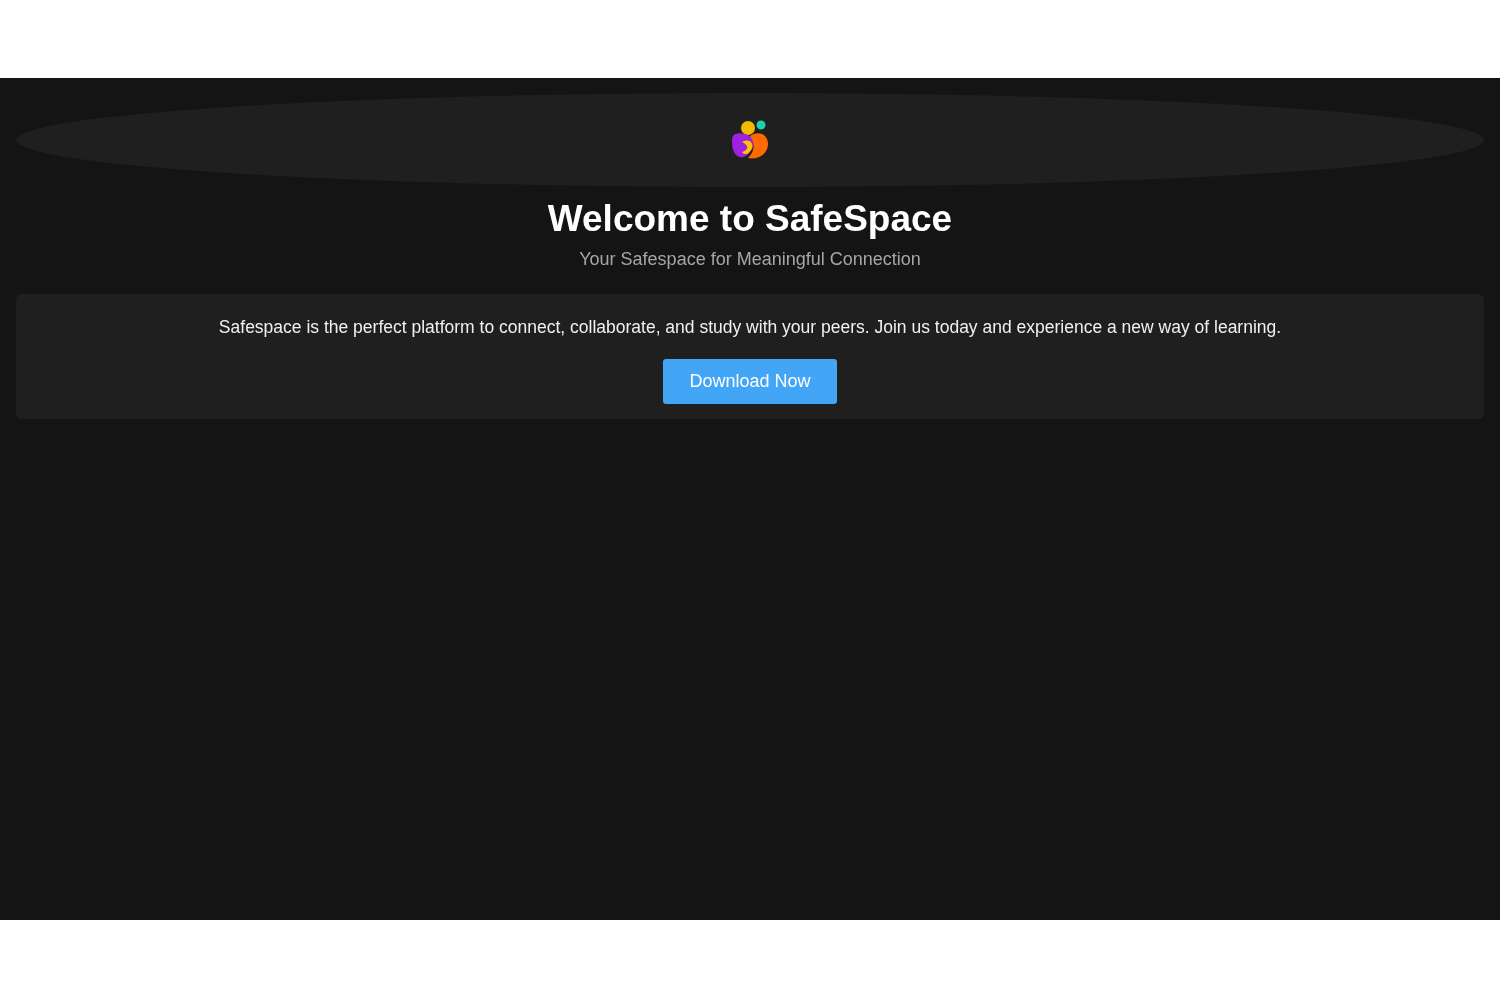 The height and width of the screenshot is (1000, 1500). What do you see at coordinates (750, 381) in the screenshot?
I see `download-button: Download Now` at bounding box center [750, 381].